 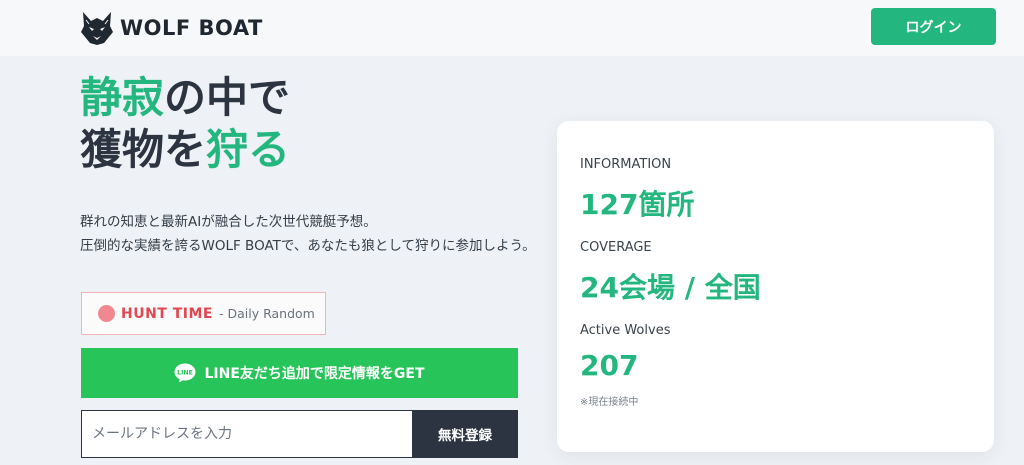 I want to click on line-icon-text: LINE, so click(x=186, y=373).